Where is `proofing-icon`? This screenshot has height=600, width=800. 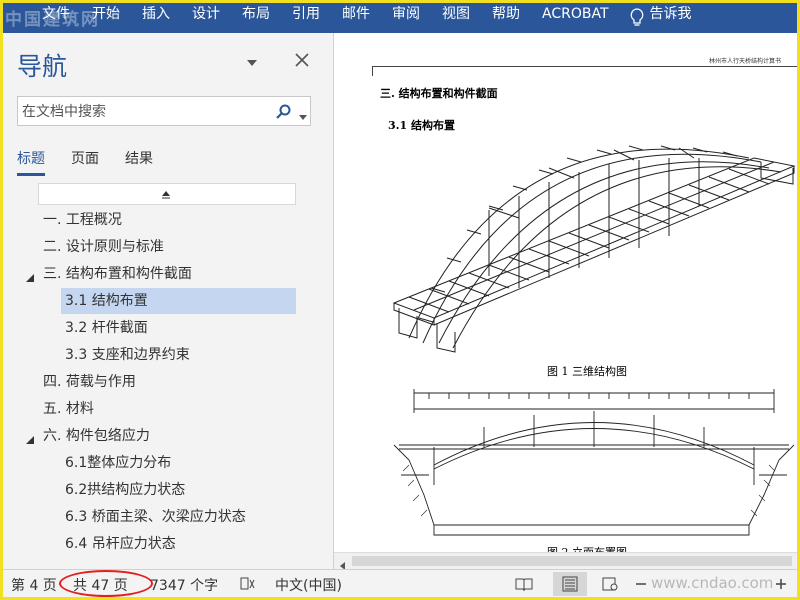 proofing-icon is located at coordinates (248, 584).